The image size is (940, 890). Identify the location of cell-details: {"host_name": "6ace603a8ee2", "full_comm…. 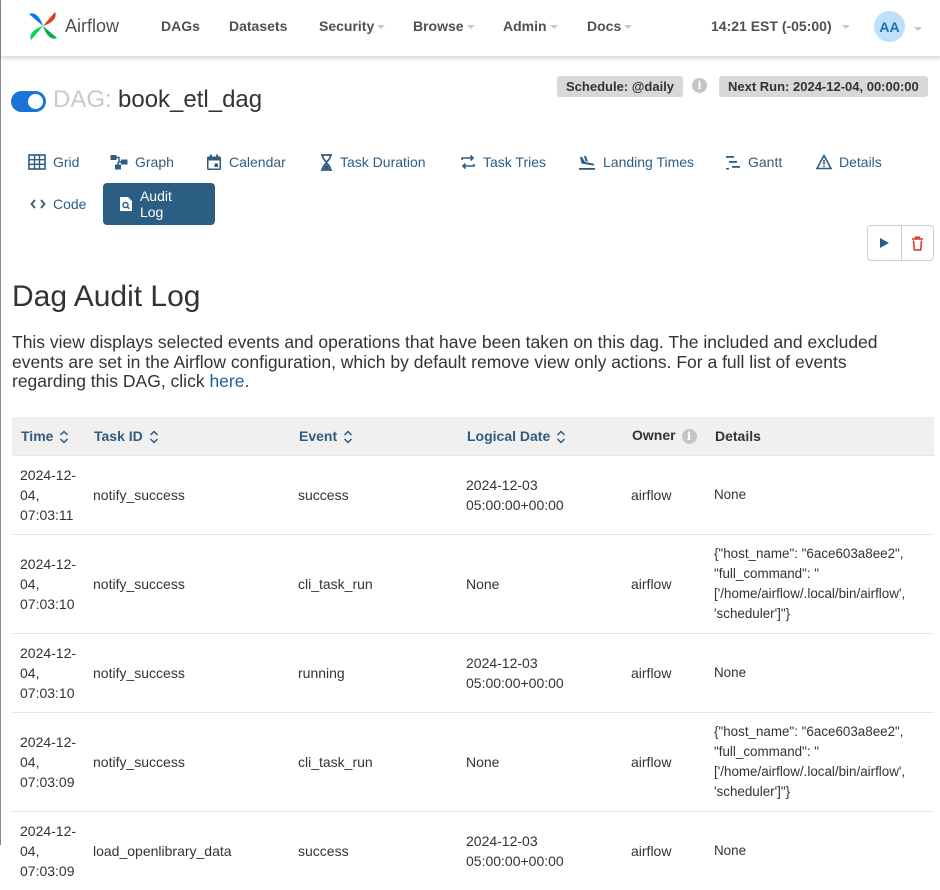
(820, 761).